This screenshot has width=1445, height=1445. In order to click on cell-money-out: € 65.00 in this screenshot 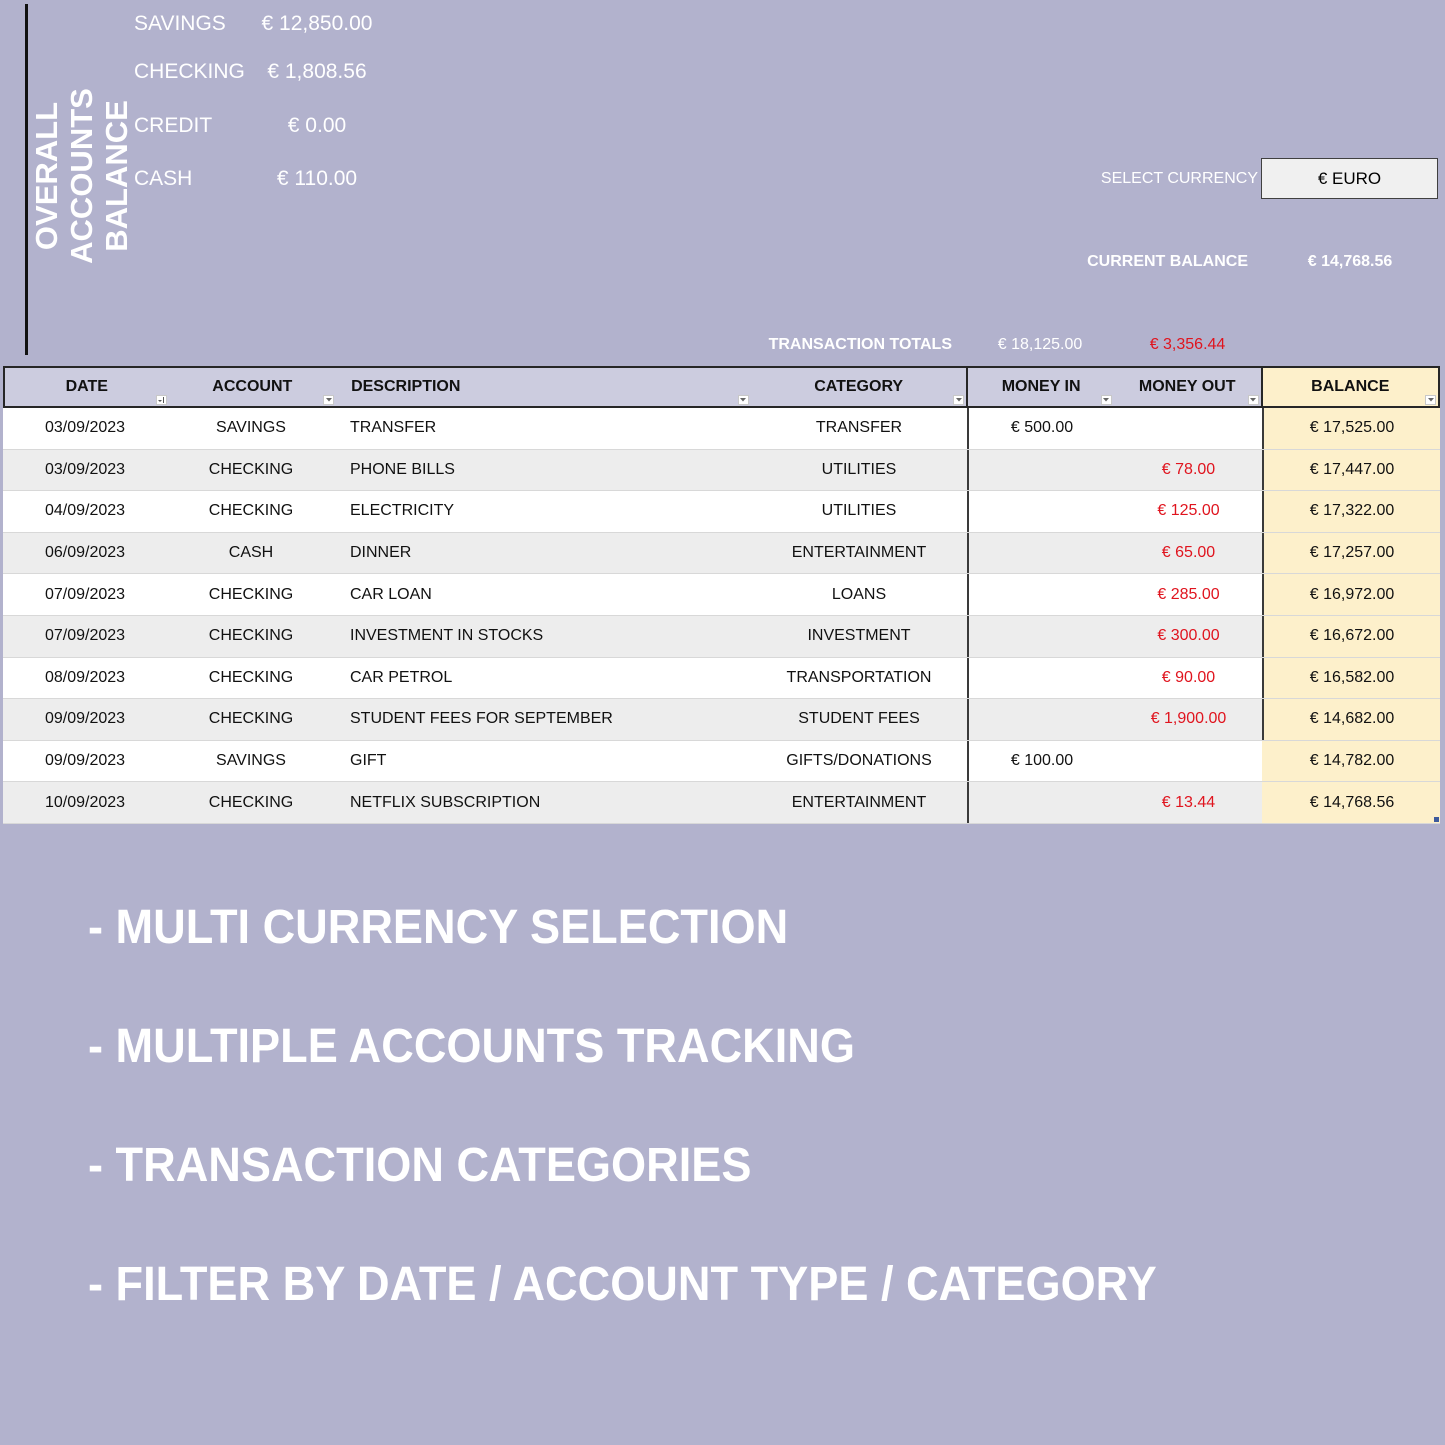, I will do `click(1188, 553)`.